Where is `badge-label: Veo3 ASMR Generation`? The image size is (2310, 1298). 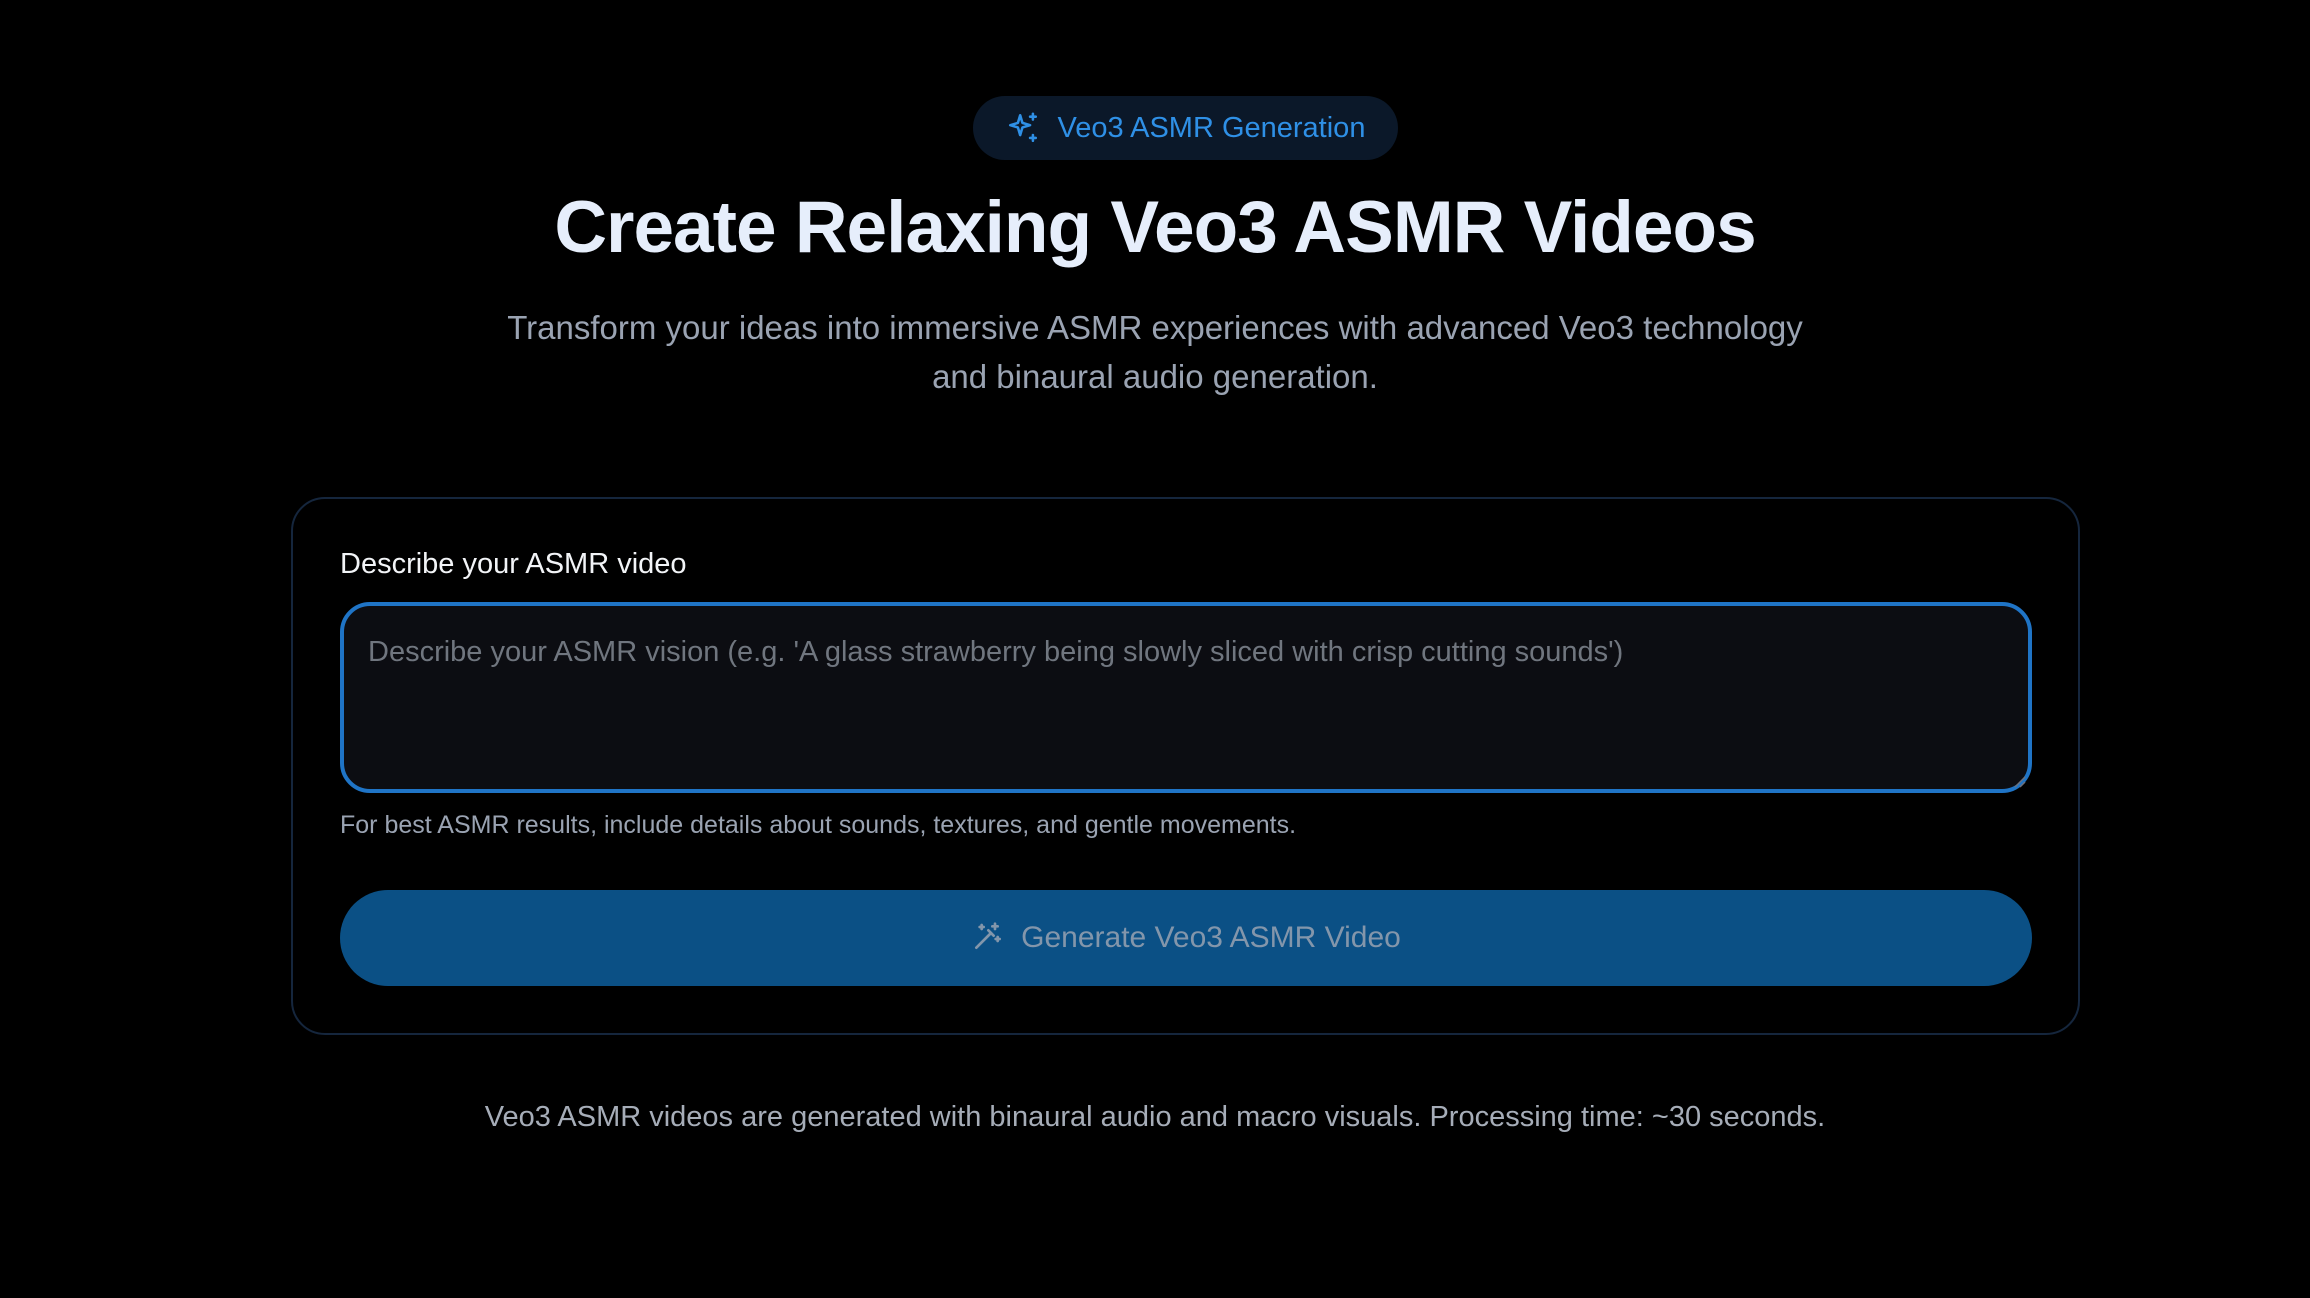
badge-label: Veo3 ASMR Generation is located at coordinates (1211, 127).